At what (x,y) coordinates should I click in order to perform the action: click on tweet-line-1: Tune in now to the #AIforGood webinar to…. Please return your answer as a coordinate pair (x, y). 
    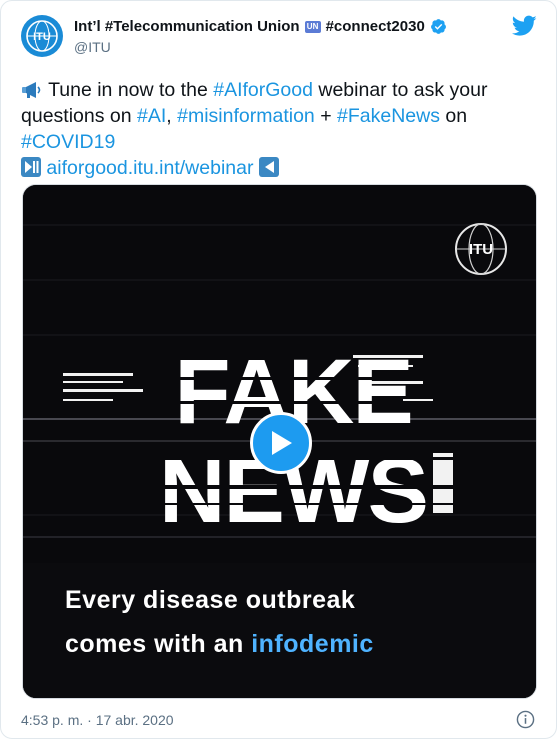
    Looking at the image, I should click on (281, 90).